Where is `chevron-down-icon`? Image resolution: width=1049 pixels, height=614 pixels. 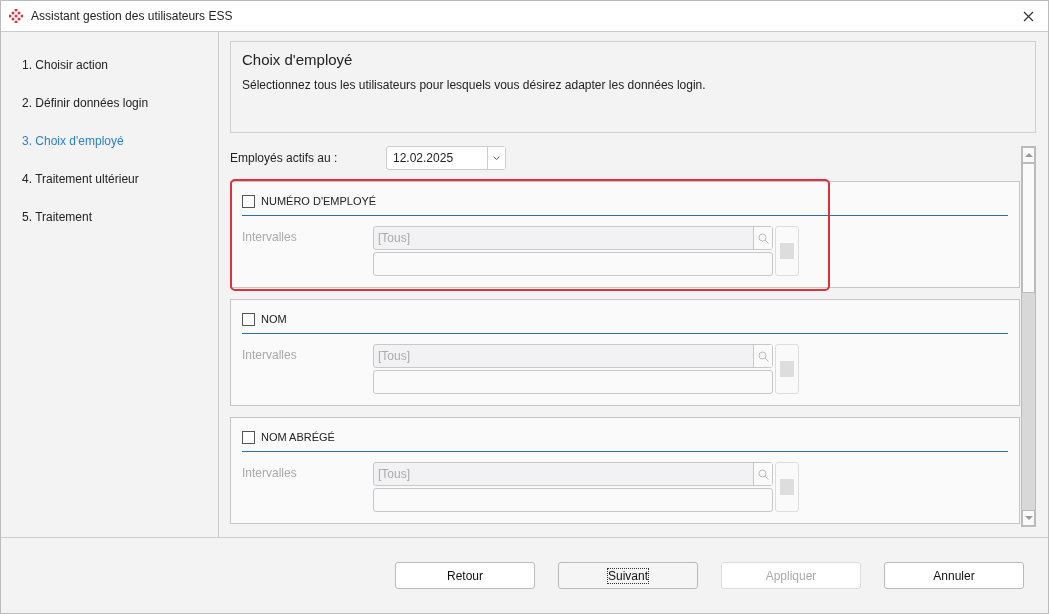 chevron-down-icon is located at coordinates (496, 158).